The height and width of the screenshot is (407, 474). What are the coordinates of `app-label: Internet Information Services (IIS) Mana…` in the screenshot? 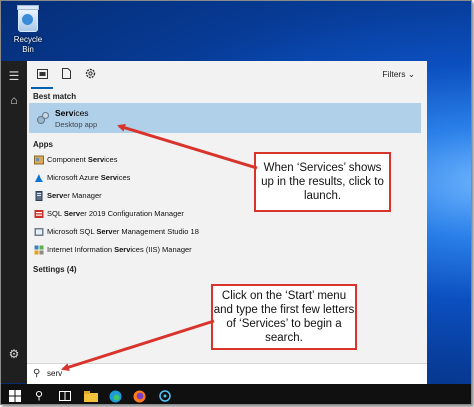 It's located at (119, 249).